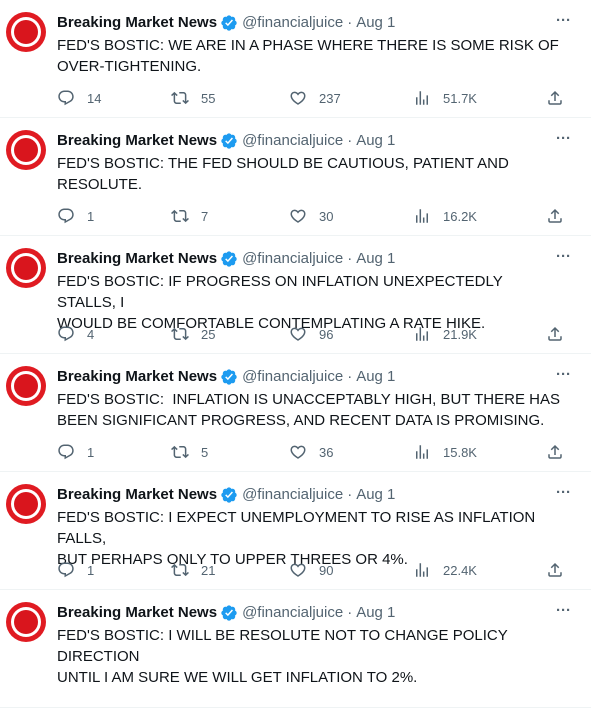 This screenshot has width=591, height=708. I want to click on like-count: 96, so click(326, 334).